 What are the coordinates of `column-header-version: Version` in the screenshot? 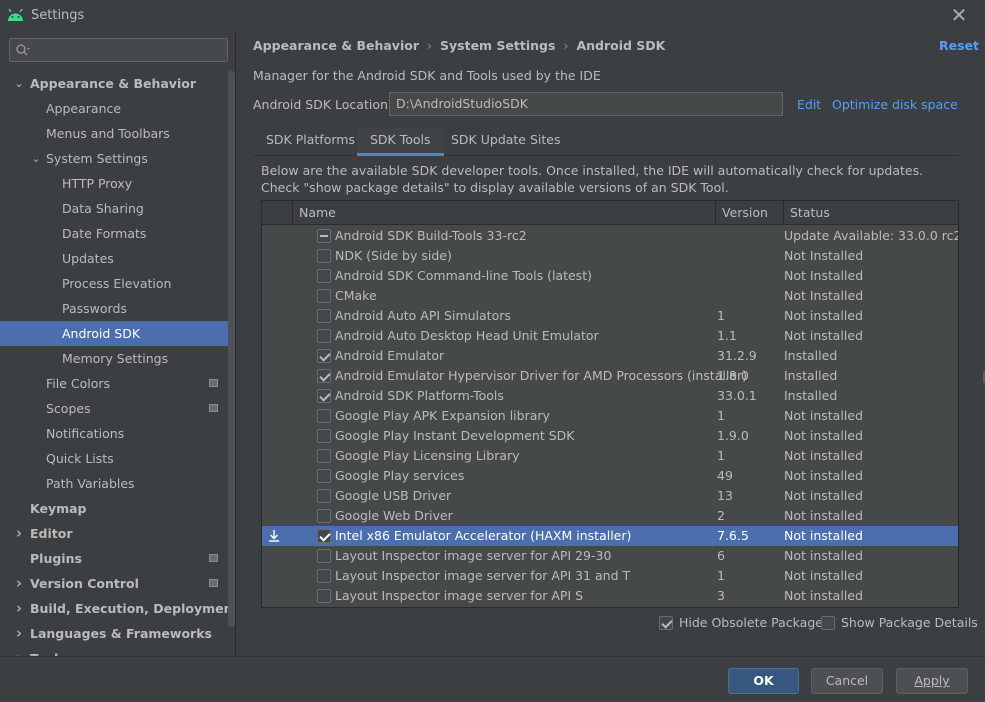 It's located at (749, 213).